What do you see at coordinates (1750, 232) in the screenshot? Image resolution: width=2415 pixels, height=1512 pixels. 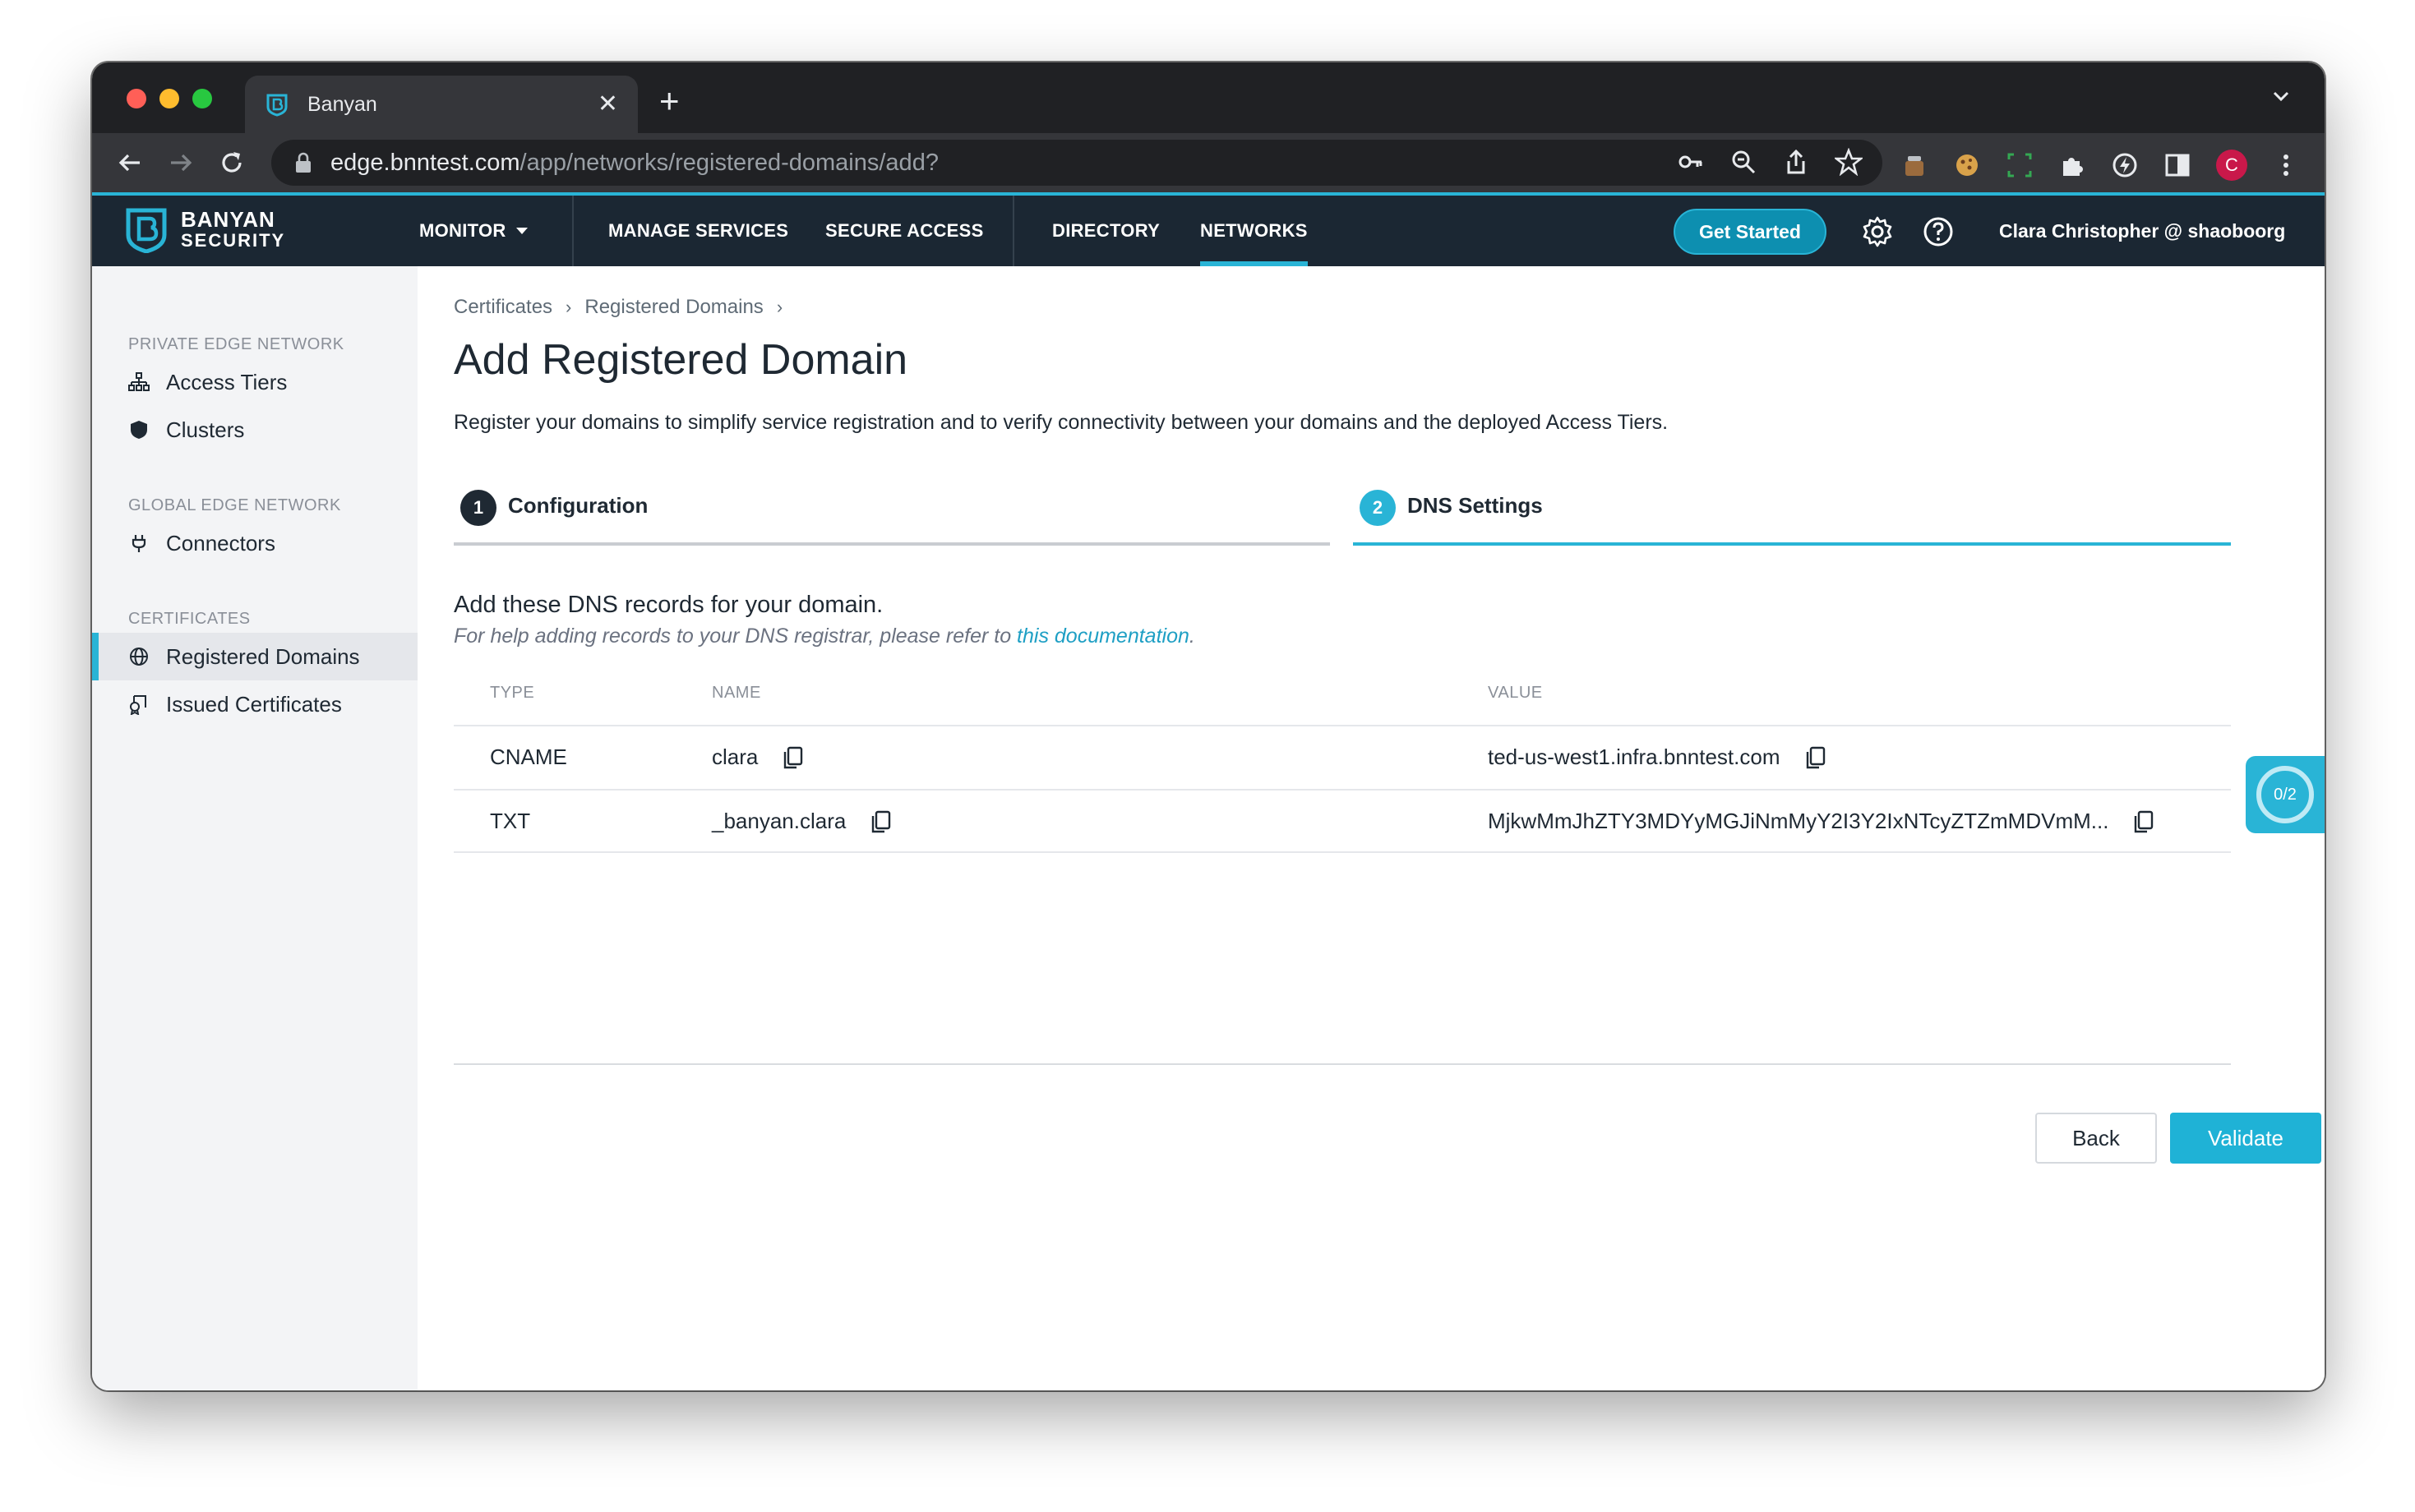 I see `get-started-button: Get Started` at bounding box center [1750, 232].